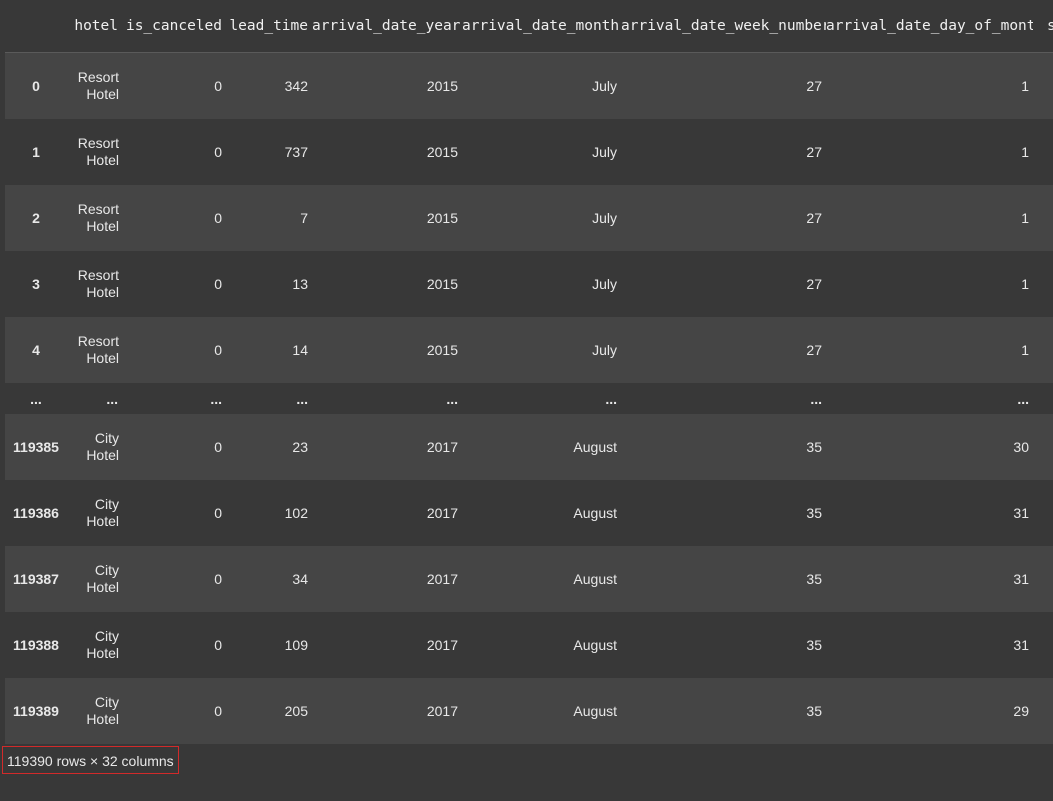 The height and width of the screenshot is (801, 1053). Describe the element at coordinates (296, 711) in the screenshot. I see `cell-lead-time: 205` at that location.